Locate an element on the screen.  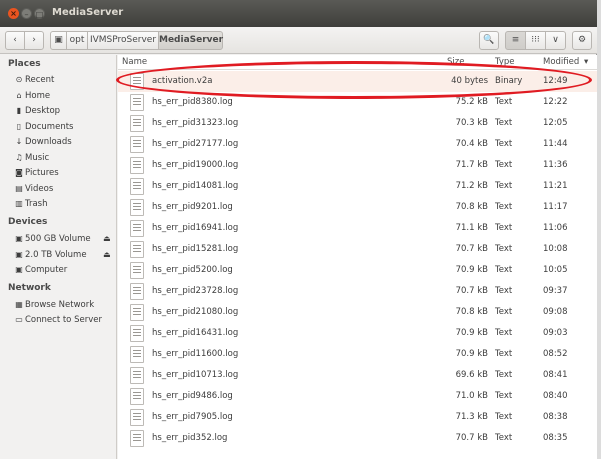
file-size: 70.9 kB is located at coordinates (471, 333).